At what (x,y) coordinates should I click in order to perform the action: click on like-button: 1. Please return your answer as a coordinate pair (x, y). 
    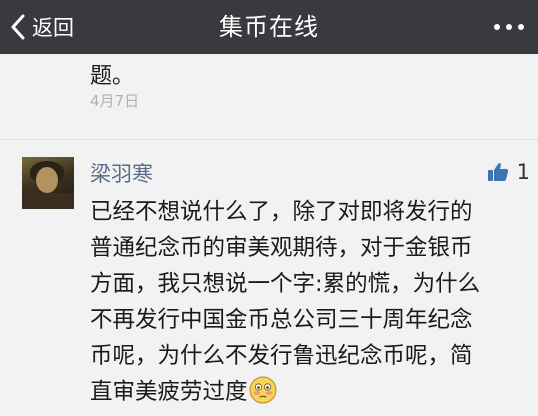
    Looking at the image, I should click on (508, 172).